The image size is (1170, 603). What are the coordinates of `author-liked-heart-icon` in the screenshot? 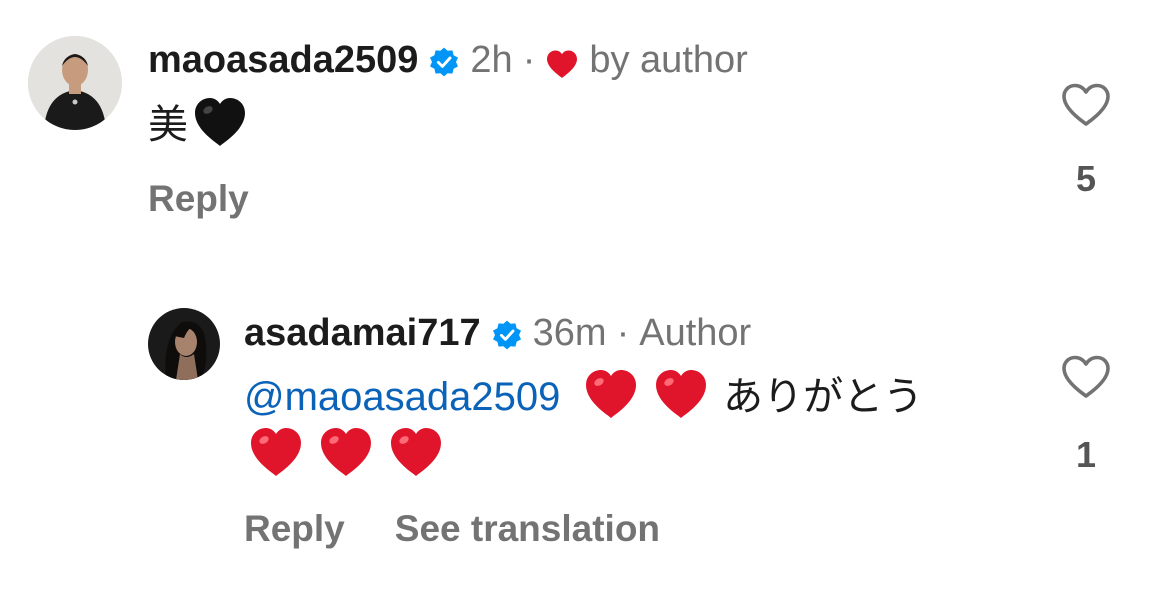 It's located at (562, 61).